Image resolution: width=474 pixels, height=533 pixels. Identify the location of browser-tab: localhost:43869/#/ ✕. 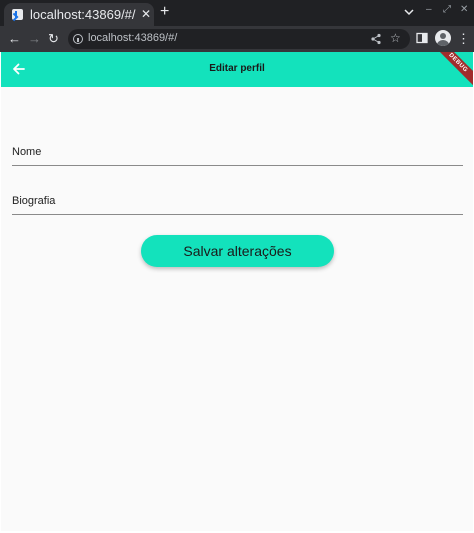
(79, 14).